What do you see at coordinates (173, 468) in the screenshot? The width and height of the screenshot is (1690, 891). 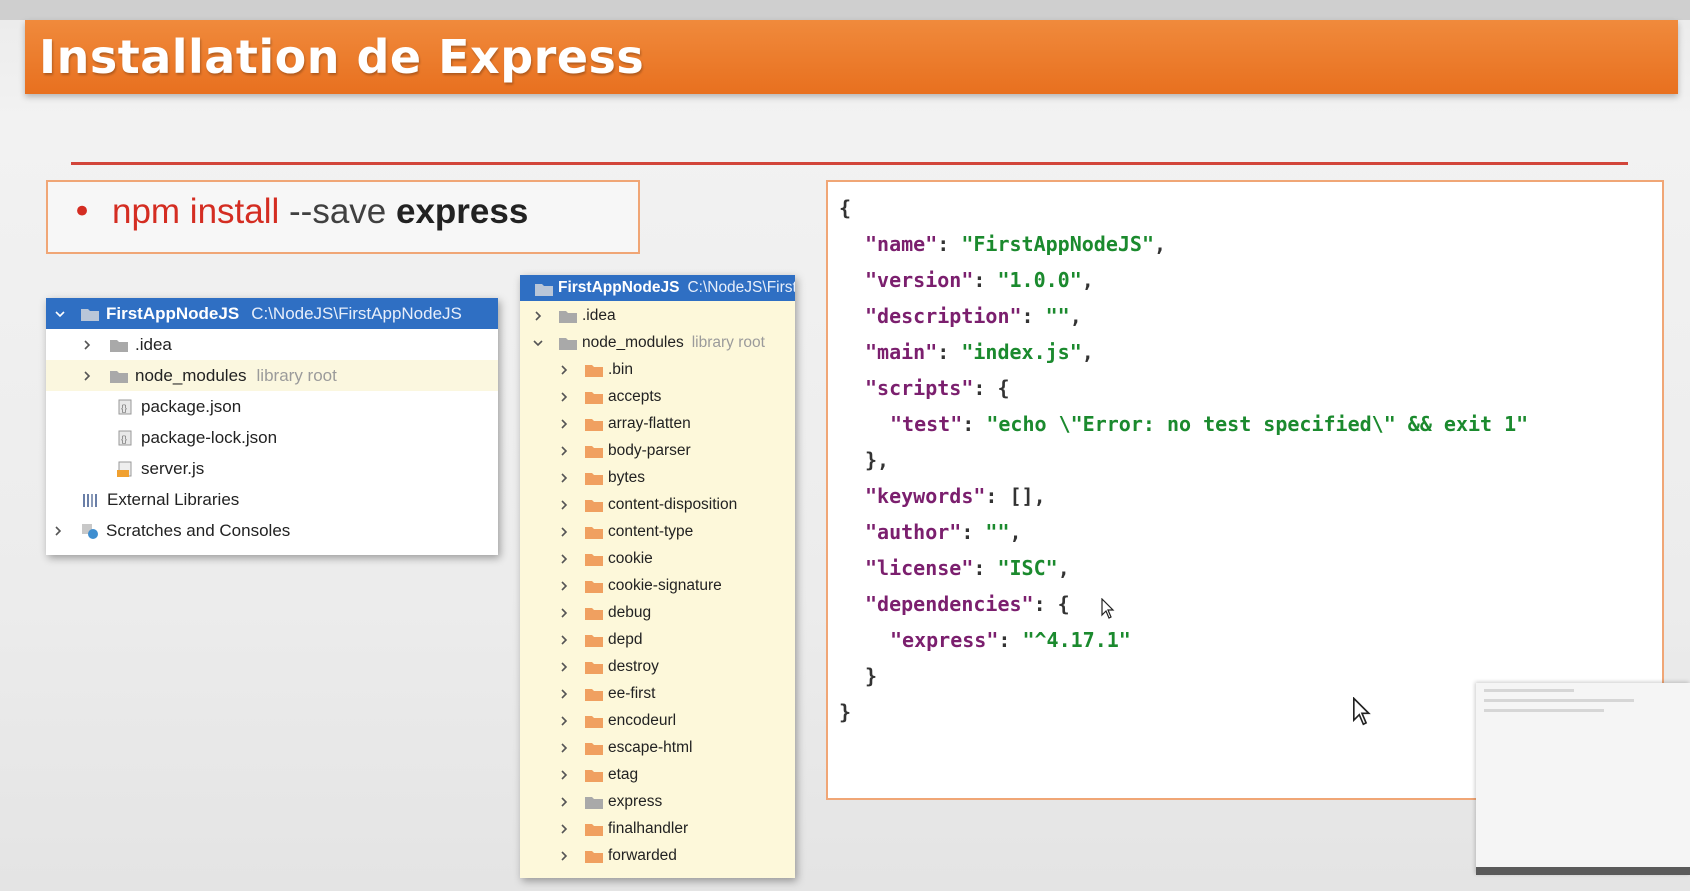 I see `tree-item-label: server.js` at bounding box center [173, 468].